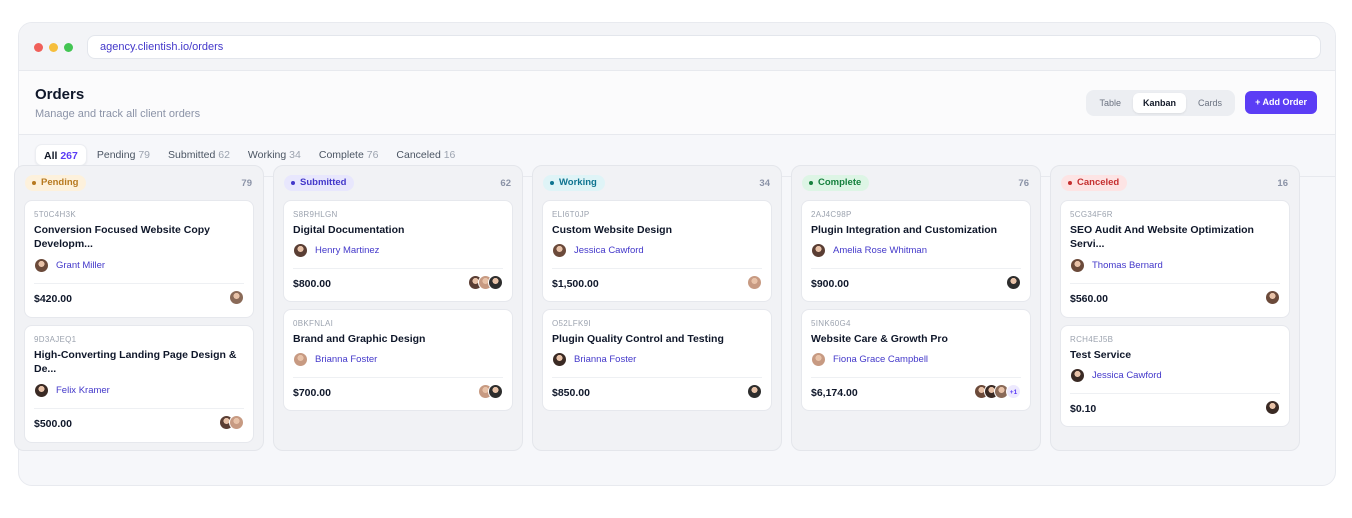  I want to click on order-id: 5INK60G4, so click(831, 323).